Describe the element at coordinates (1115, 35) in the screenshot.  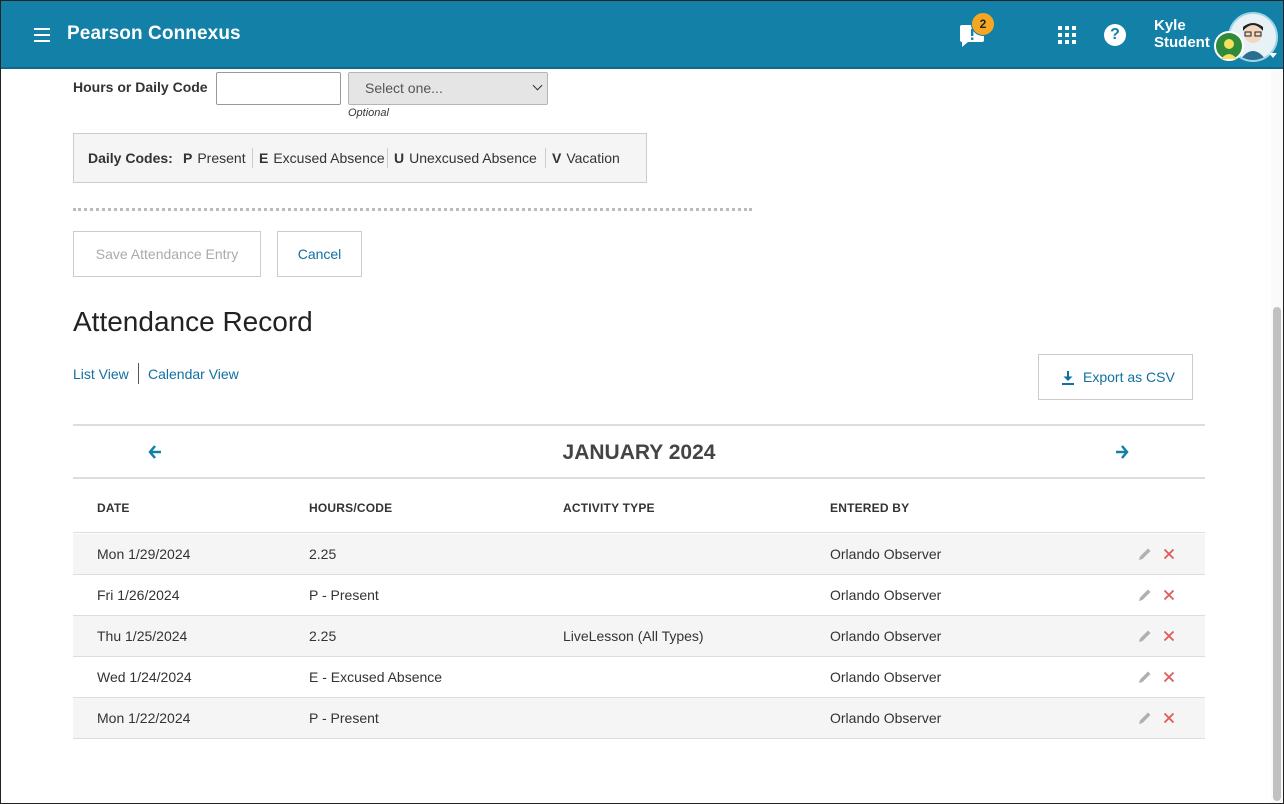
I see `help-icon: ?` at that location.